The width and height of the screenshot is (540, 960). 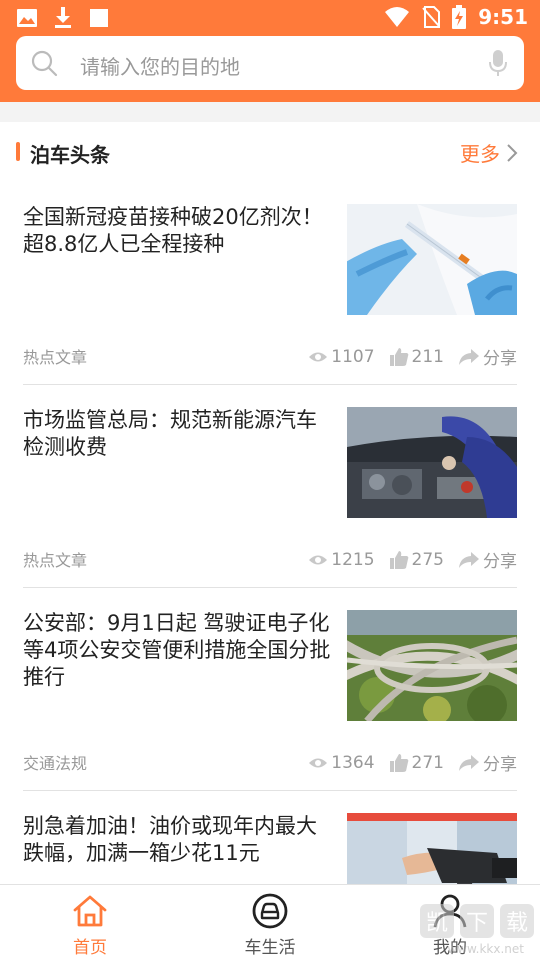 I want to click on more-button: 更多, so click(x=489, y=152).